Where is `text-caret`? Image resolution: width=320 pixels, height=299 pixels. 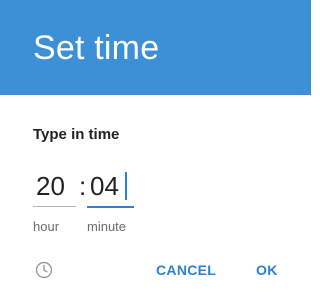 text-caret is located at coordinates (126, 186).